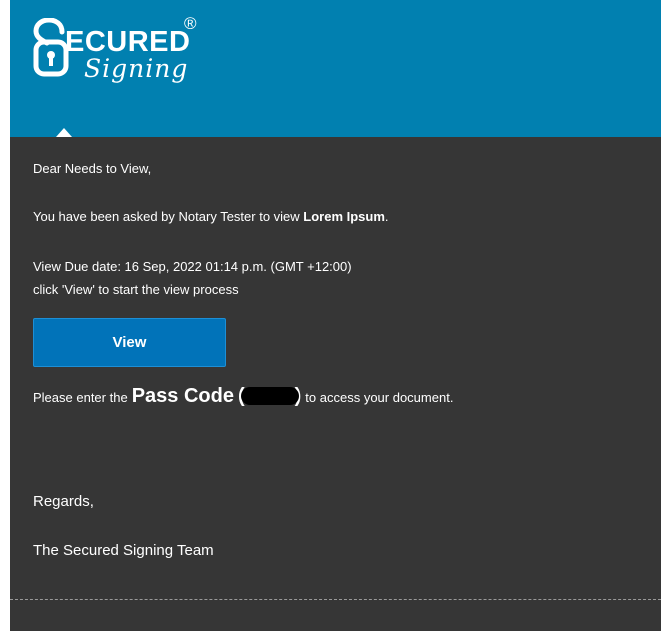 The width and height of the screenshot is (662, 631). I want to click on greeting: Dear Needs to View,, so click(92, 168).